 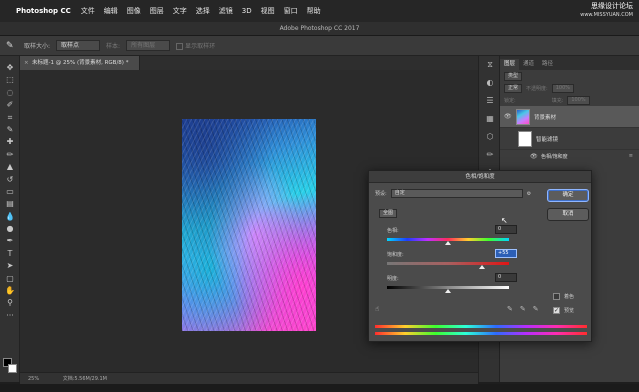 What do you see at coordinates (395, 255) in the screenshot?
I see `saturation-label: 饱和度:` at bounding box center [395, 255].